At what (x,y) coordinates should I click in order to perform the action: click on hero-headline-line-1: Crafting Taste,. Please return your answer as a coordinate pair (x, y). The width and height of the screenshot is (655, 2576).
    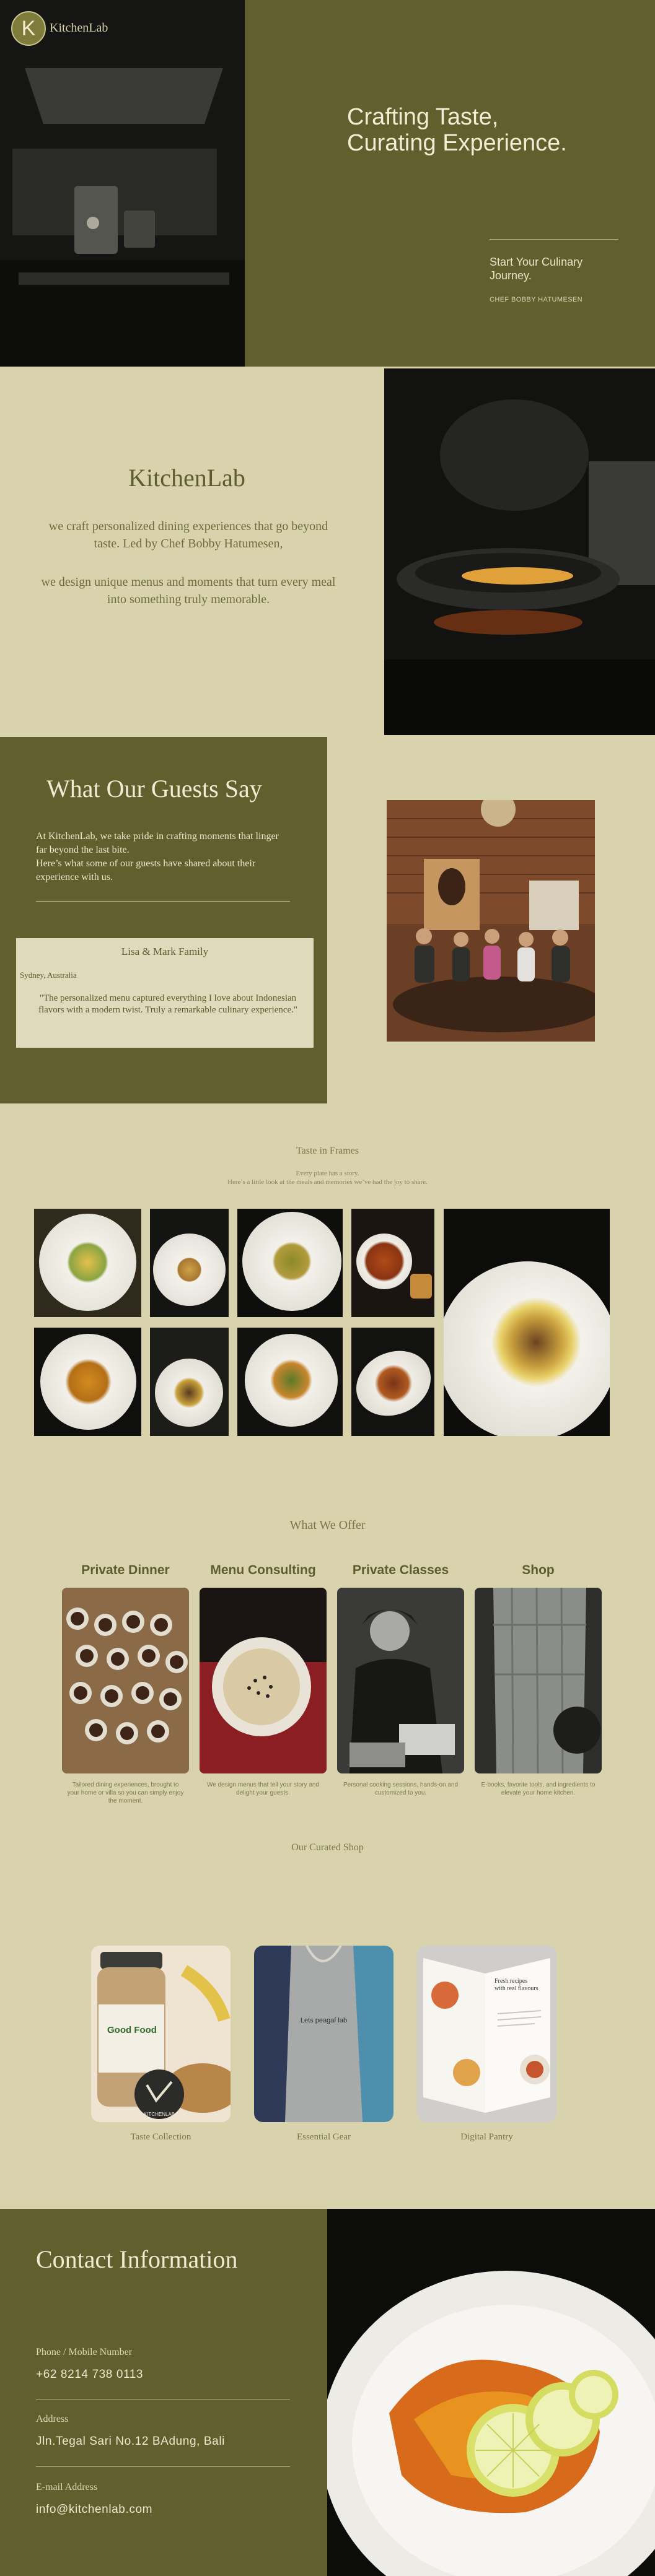
    Looking at the image, I should click on (423, 117).